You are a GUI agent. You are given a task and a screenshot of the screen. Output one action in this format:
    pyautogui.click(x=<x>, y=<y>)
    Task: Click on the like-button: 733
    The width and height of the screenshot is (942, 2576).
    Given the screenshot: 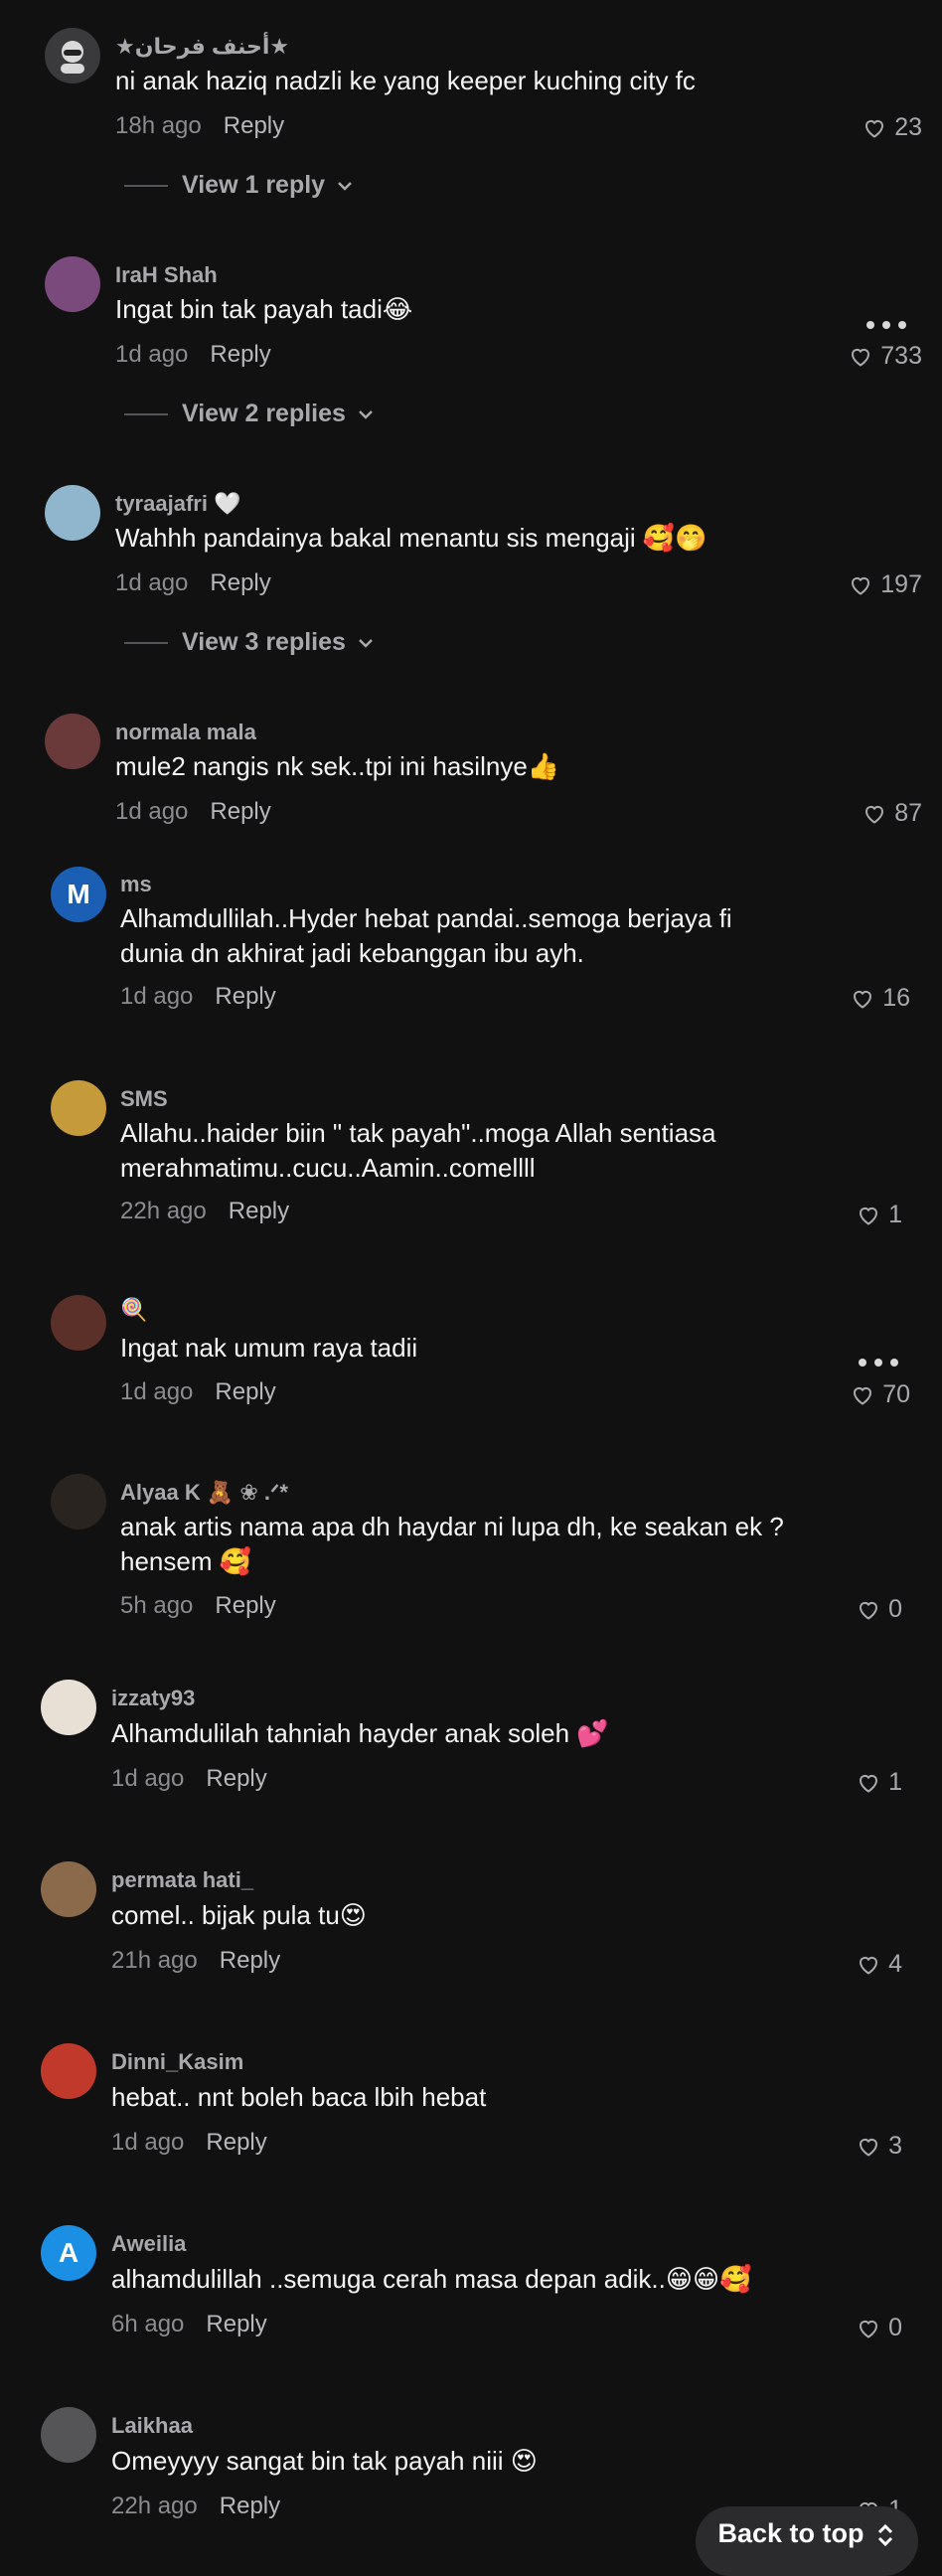 What is the action you would take?
    pyautogui.click(x=885, y=356)
    